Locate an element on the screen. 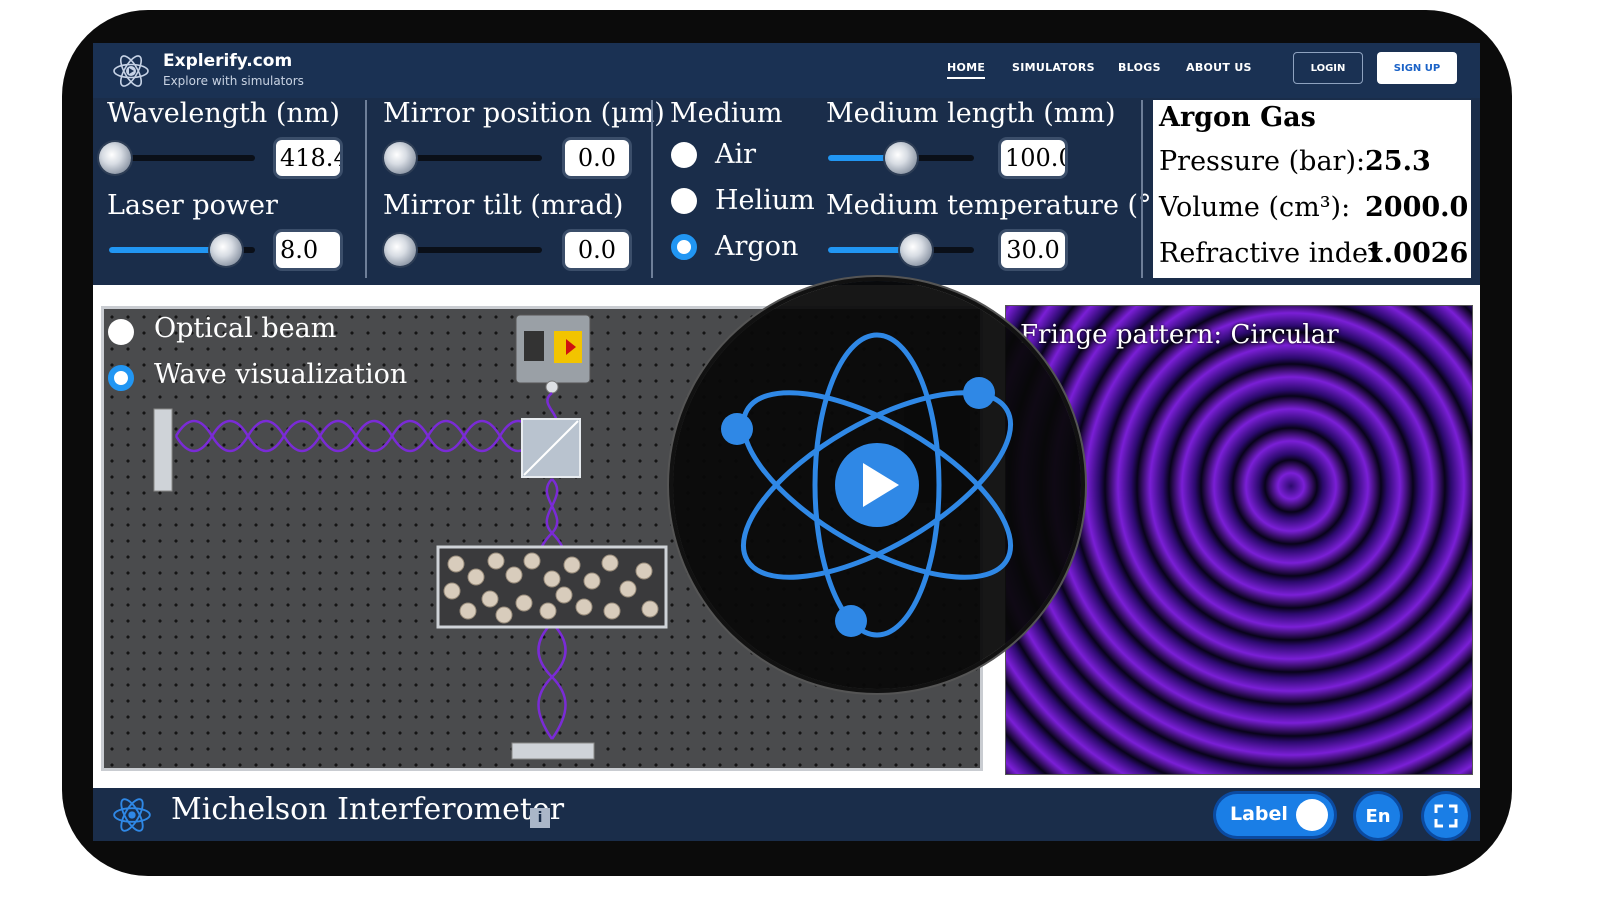  nav-simulators: SIMULATORS is located at coordinates (1053, 67).